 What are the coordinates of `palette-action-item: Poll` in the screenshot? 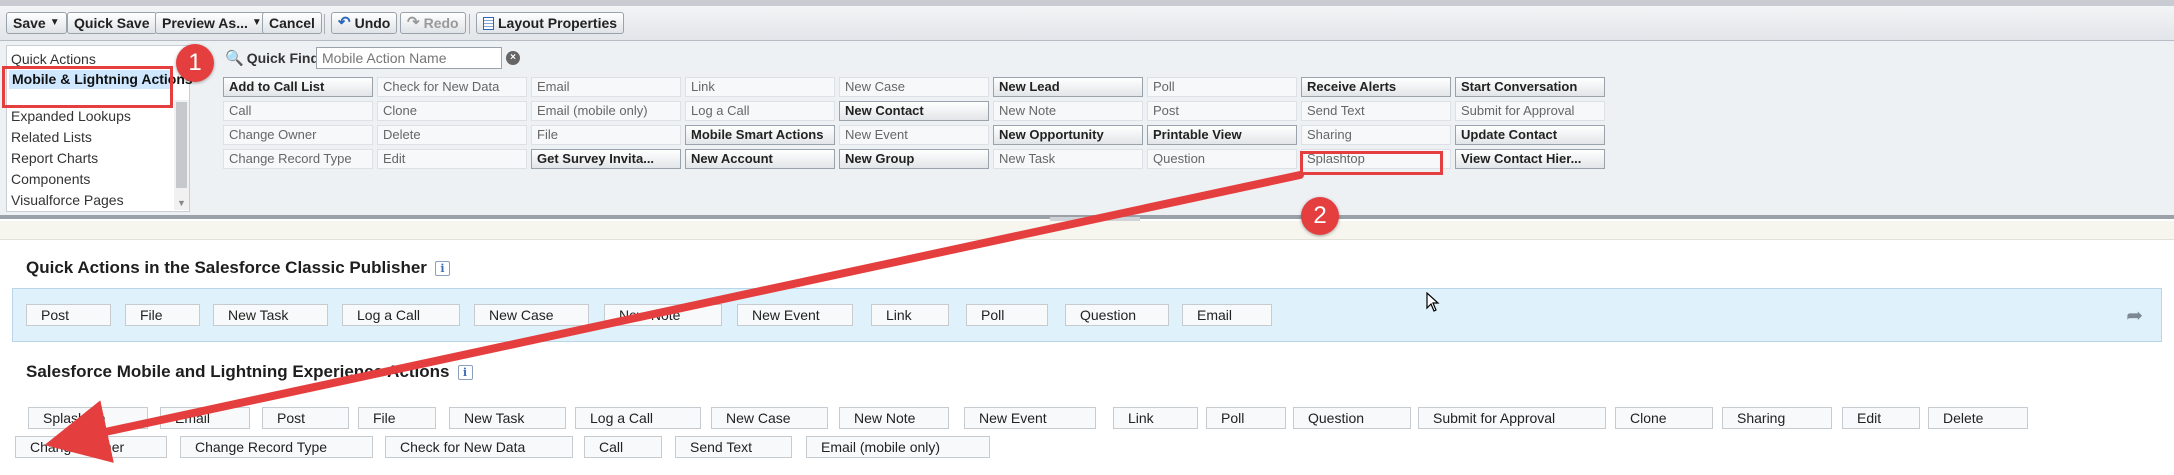 It's located at (1222, 87).